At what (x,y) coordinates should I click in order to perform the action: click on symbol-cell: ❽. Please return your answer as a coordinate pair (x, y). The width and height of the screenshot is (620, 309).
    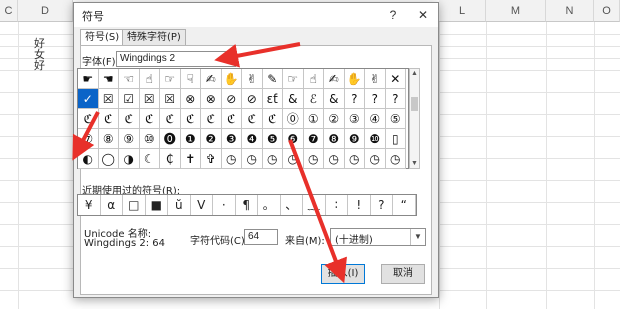
    Looking at the image, I should click on (334, 139).